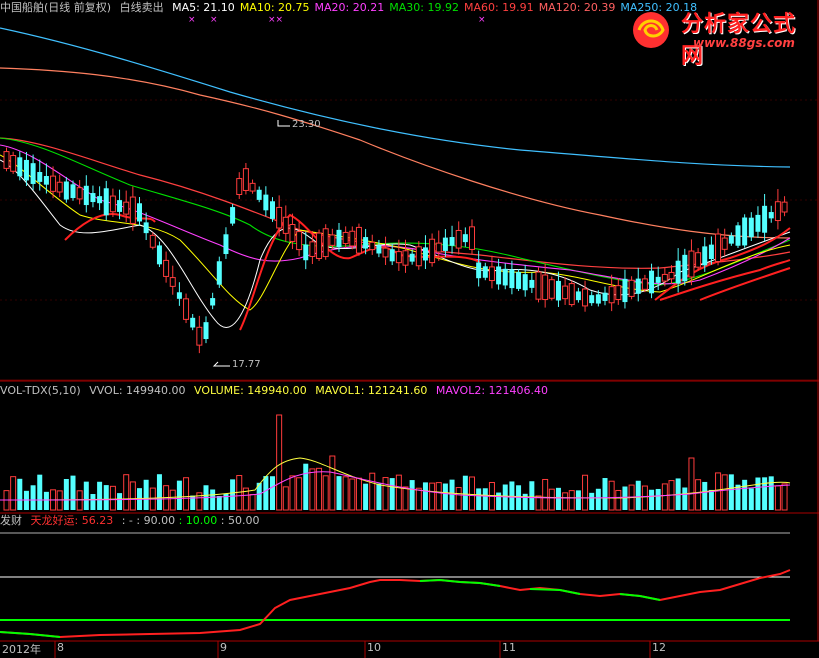 The image size is (819, 658). What do you see at coordinates (330, 608) in the screenshot?
I see `tianlong-haoyun-green-segments` at bounding box center [330, 608].